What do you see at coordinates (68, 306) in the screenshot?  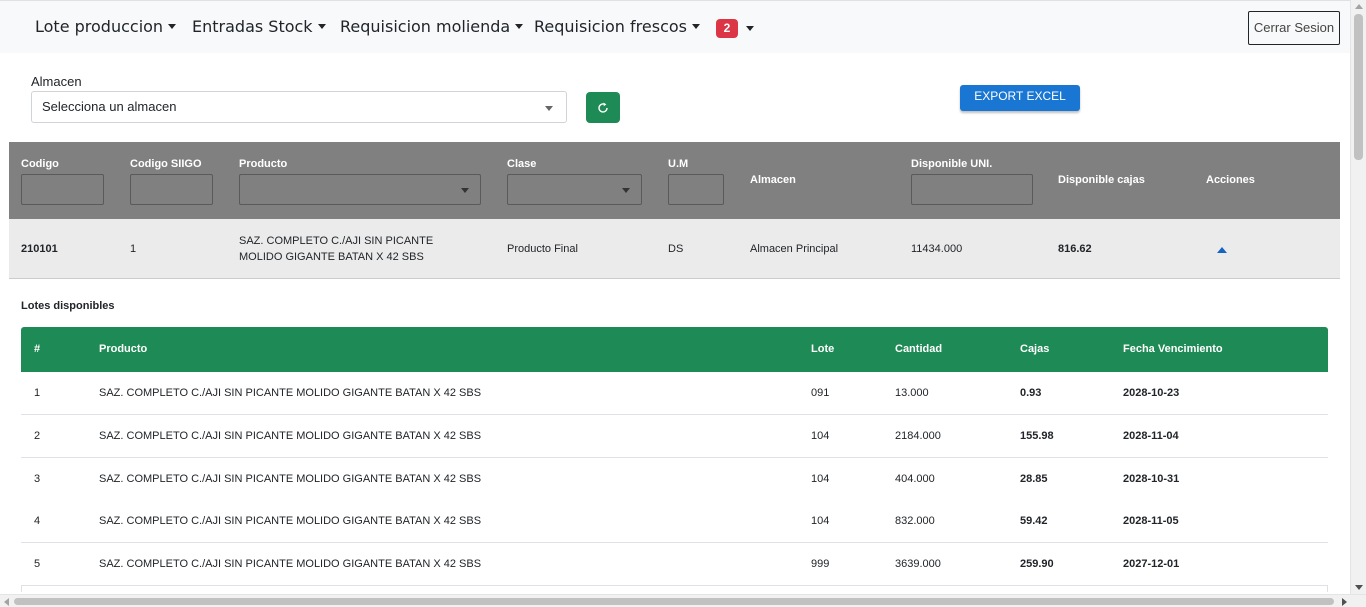 I see `lotes-disponibles-title: Lotes disponibles` at bounding box center [68, 306].